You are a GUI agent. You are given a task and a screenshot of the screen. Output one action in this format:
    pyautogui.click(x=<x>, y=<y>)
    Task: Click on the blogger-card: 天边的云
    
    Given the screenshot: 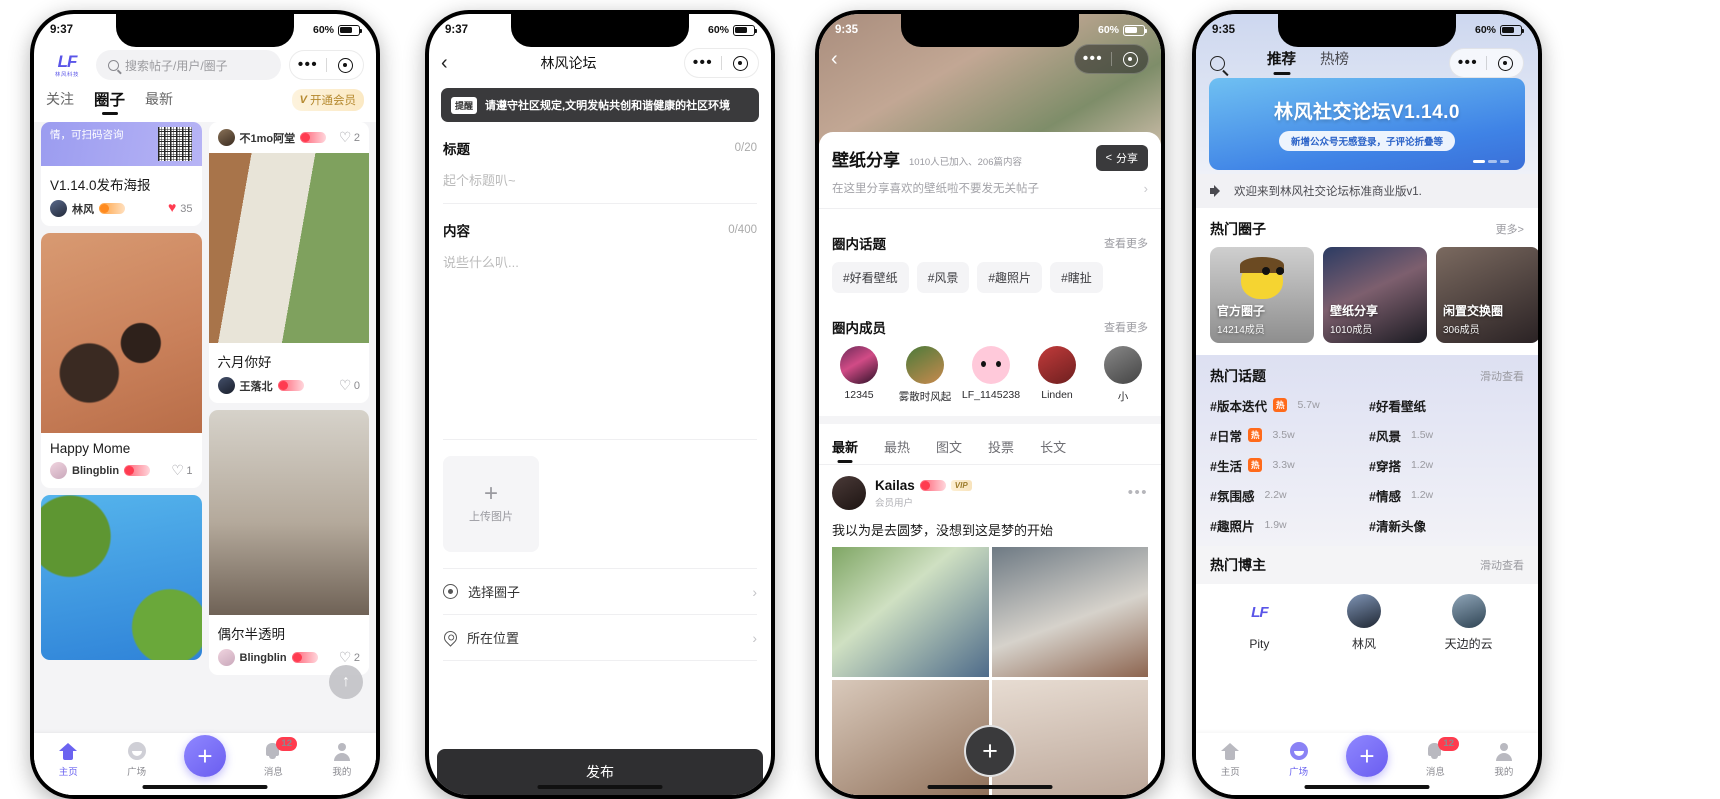 What is the action you would take?
    pyautogui.click(x=1469, y=623)
    